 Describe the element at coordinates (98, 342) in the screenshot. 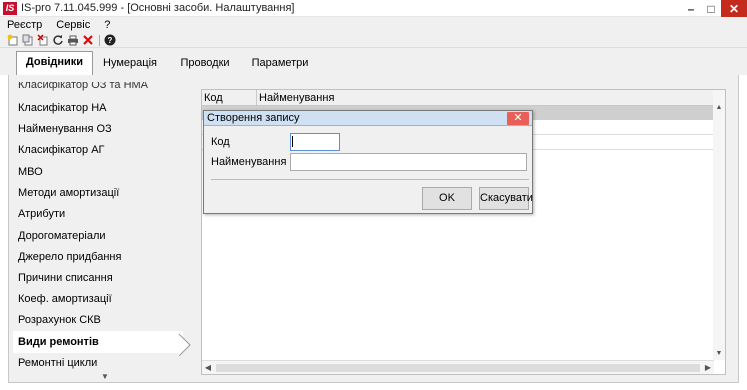

I see `list-item-active: Види ремонтів` at that location.